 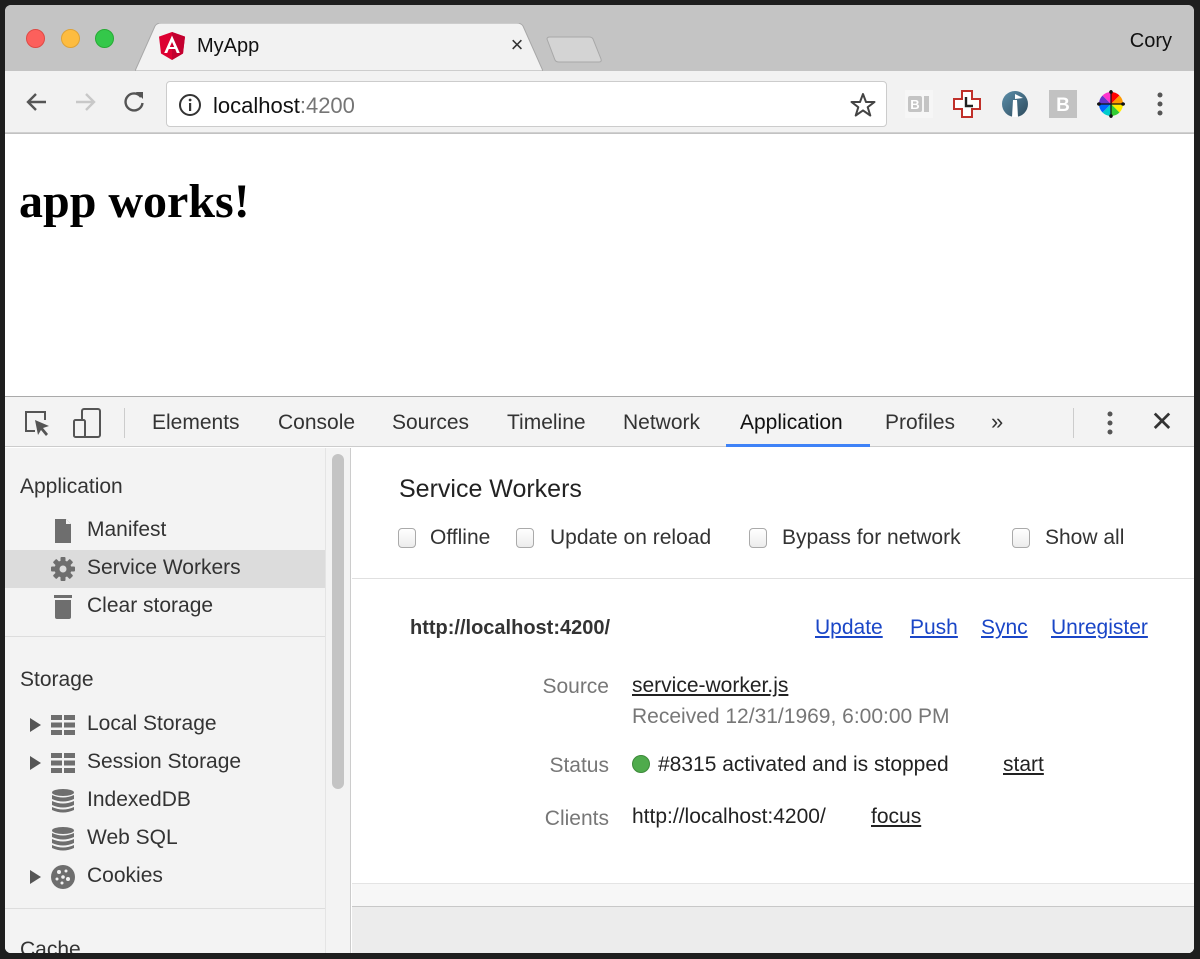 I want to click on minimize-window-button, so click(x=70, y=38).